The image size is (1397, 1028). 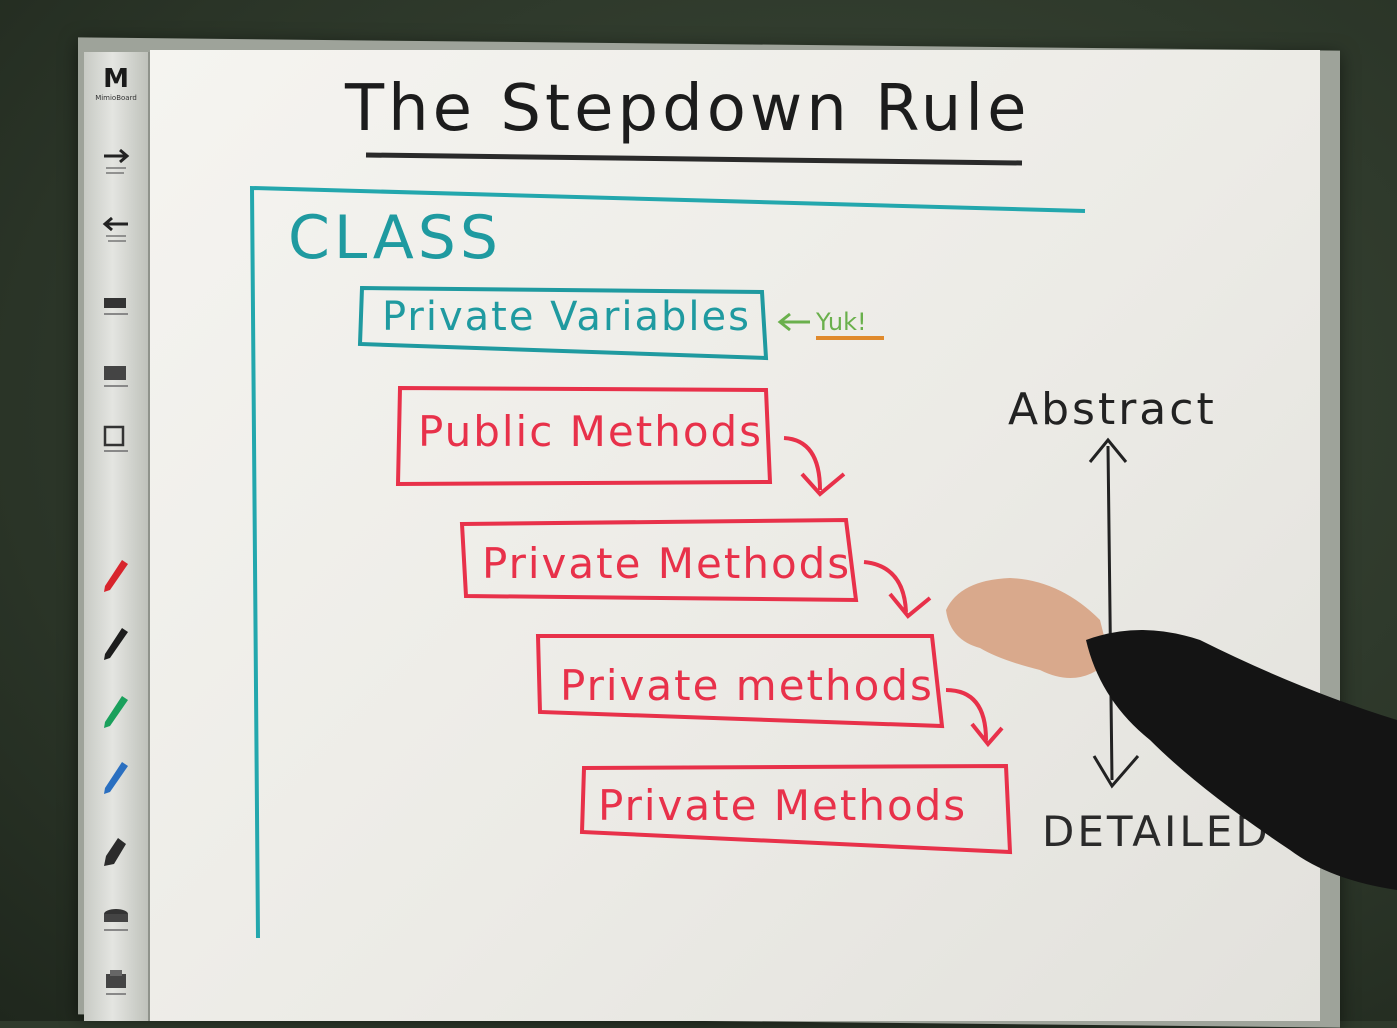 What do you see at coordinates (666, 563) in the screenshot?
I see `private-methods-label-1: Private Methods` at bounding box center [666, 563].